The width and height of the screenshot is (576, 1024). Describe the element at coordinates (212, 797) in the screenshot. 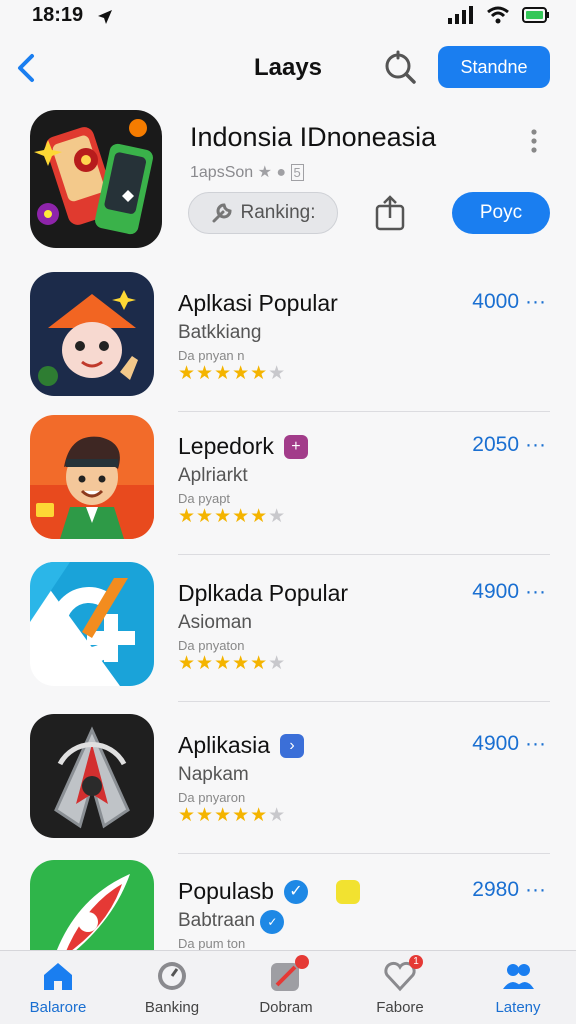

I see `app-meta: Da pnyaron` at that location.